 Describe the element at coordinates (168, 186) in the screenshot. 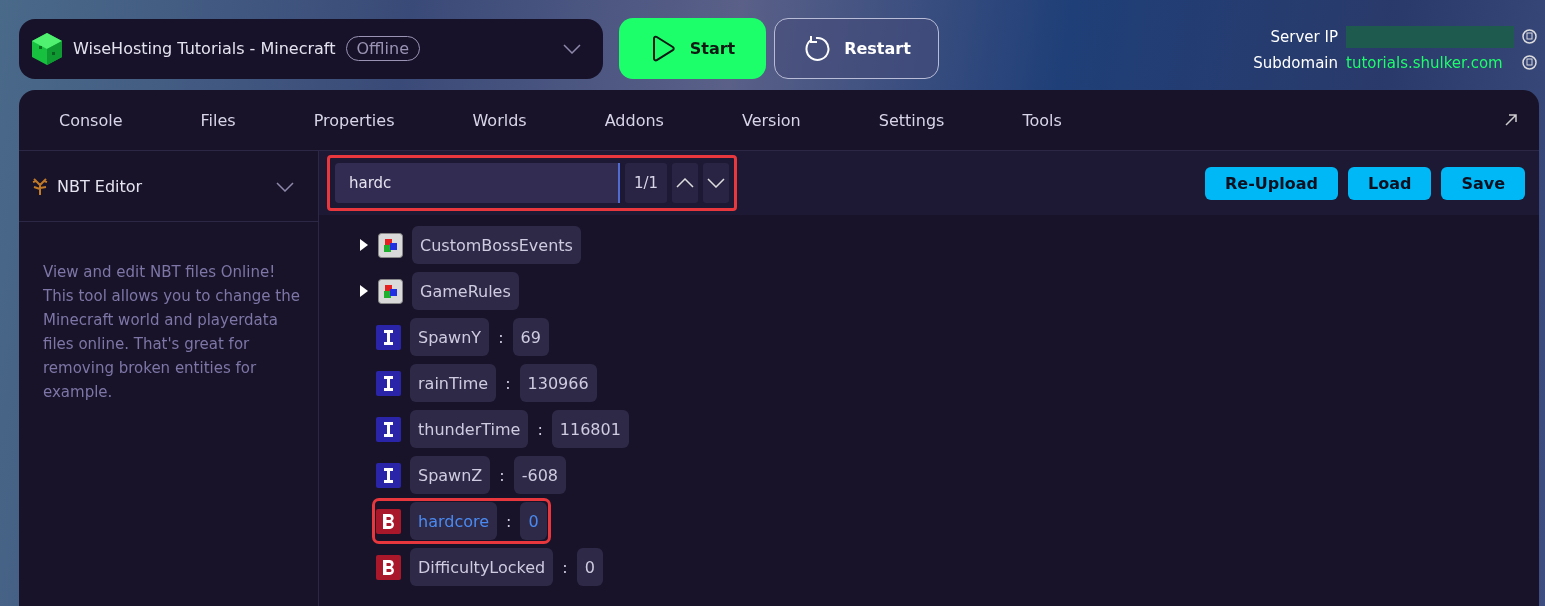

I see `tool-selector: NBT Editor` at that location.